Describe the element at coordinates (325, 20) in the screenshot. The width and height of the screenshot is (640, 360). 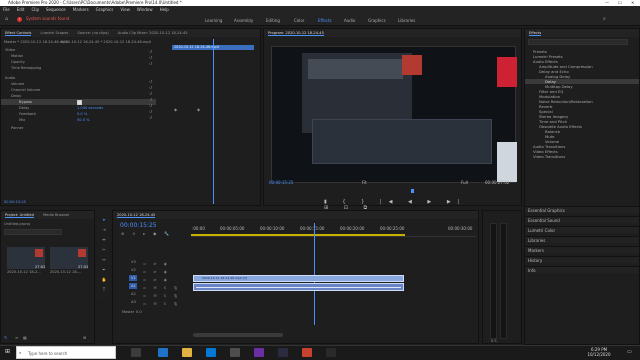
I see `workspace-effects: Effects` at that location.